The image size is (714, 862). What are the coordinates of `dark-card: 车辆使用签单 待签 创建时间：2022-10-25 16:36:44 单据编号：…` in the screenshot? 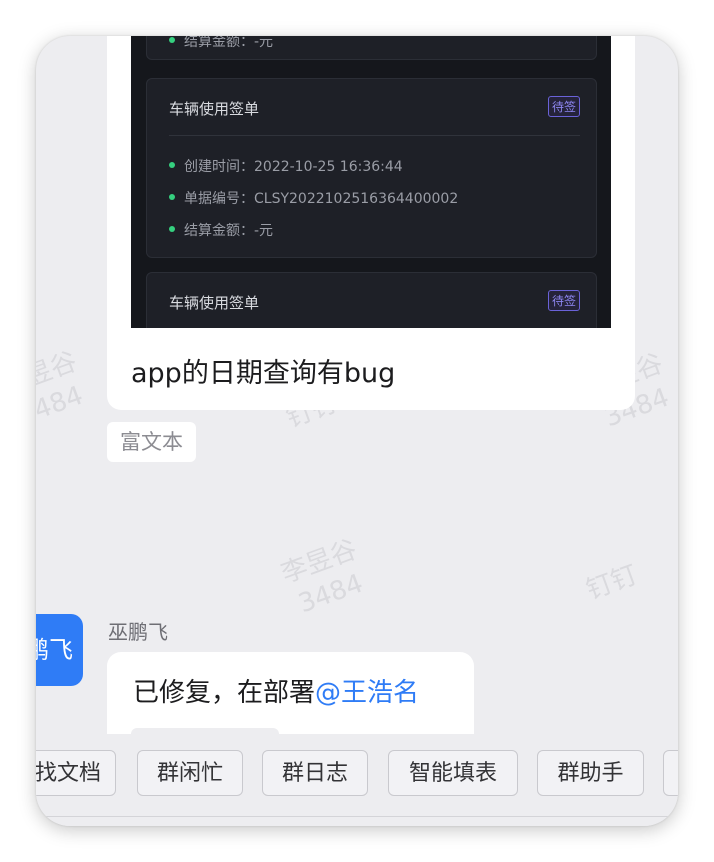 It's located at (371, 168).